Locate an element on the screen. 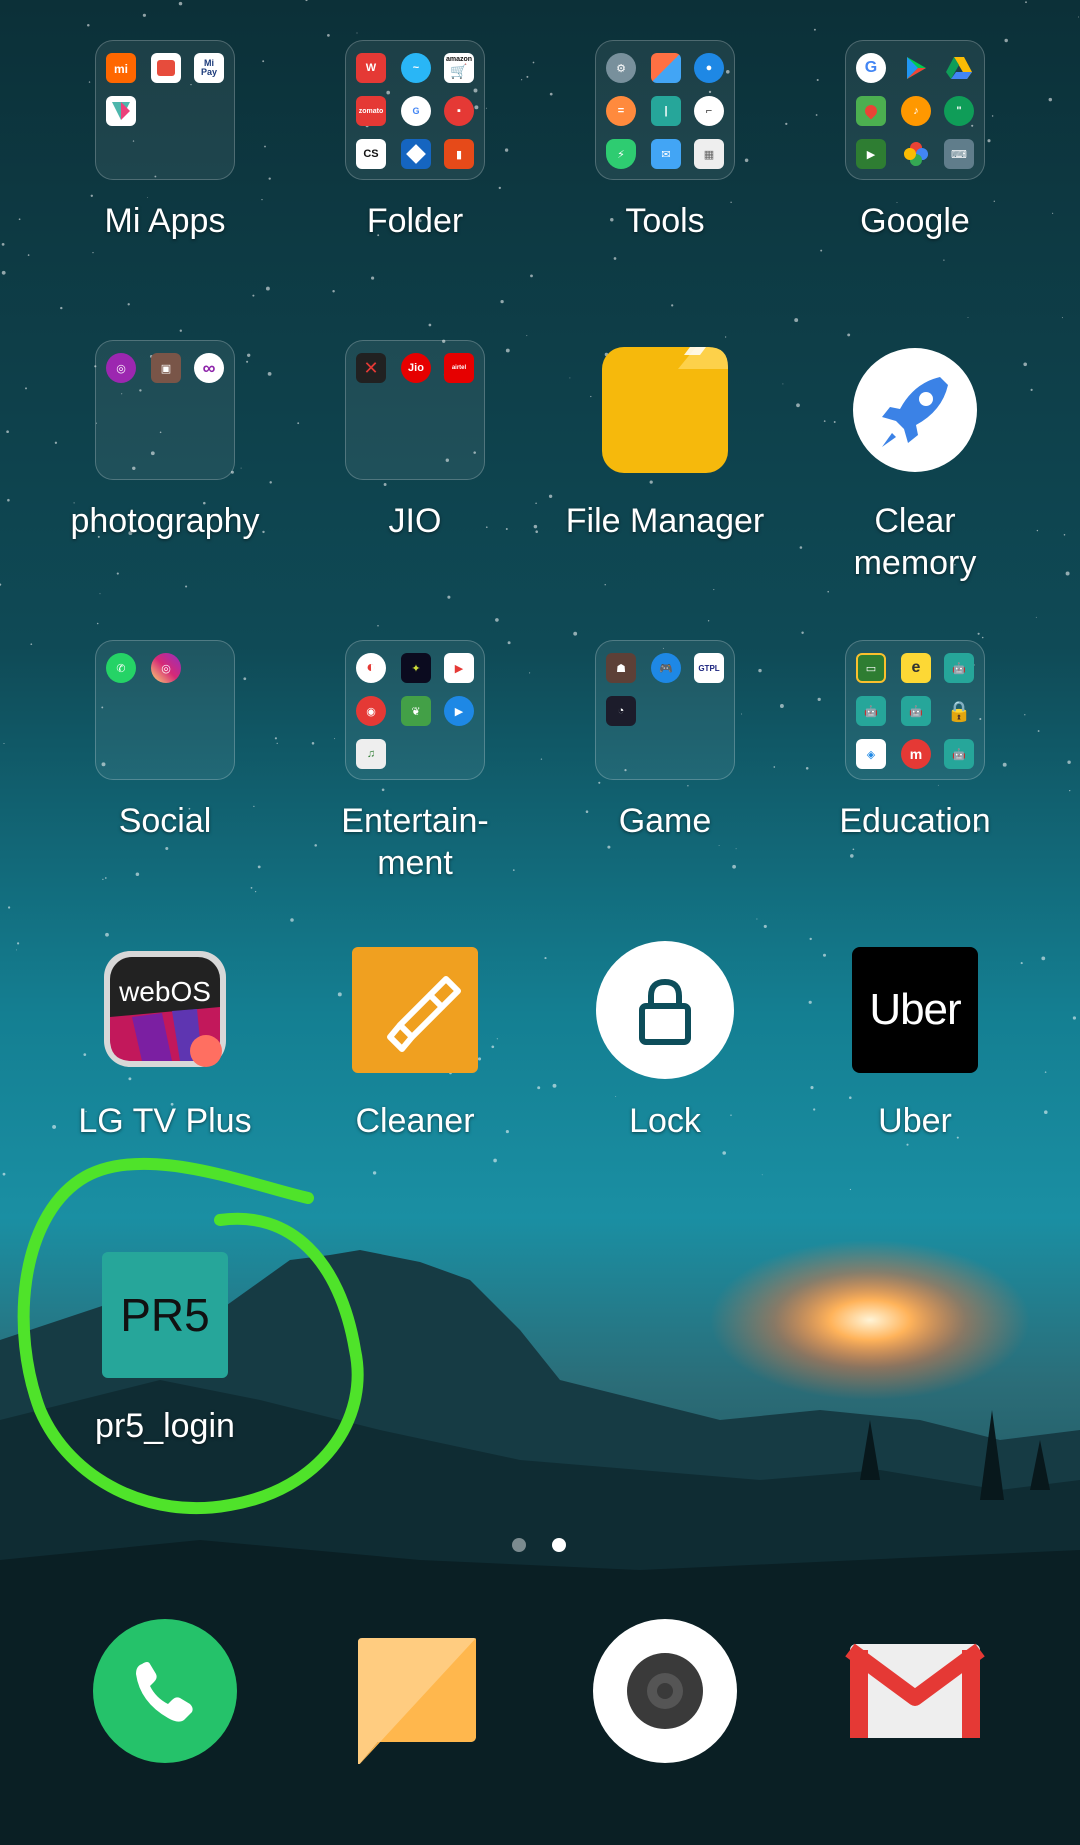 This screenshot has width=1080, height=1845. gallery-icon is located at coordinates (666, 68).